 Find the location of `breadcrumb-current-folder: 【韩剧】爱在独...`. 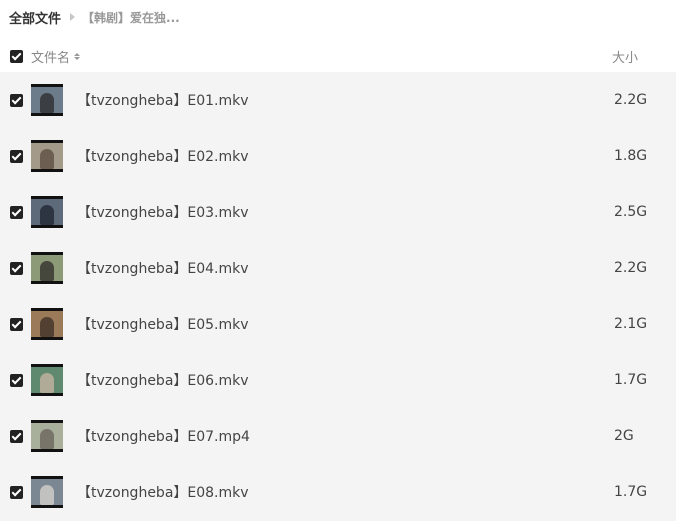

breadcrumb-current-folder: 【韩剧】爱在独... is located at coordinates (131, 17).